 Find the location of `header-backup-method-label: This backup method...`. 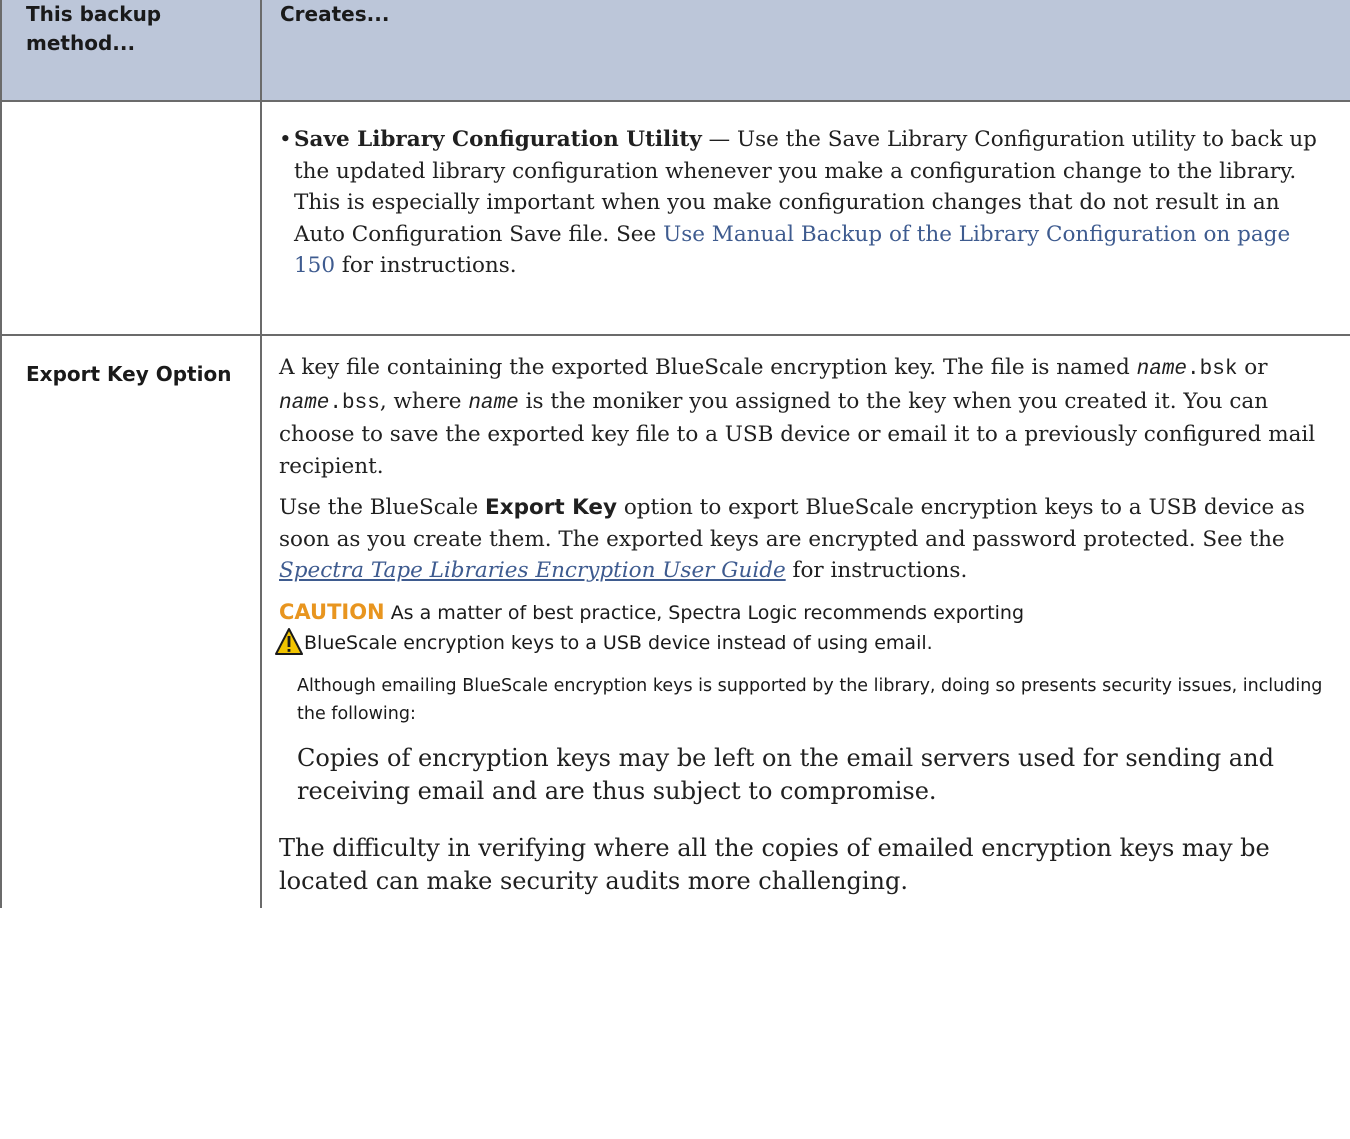

header-backup-method-label: This backup method... is located at coordinates (94, 28).